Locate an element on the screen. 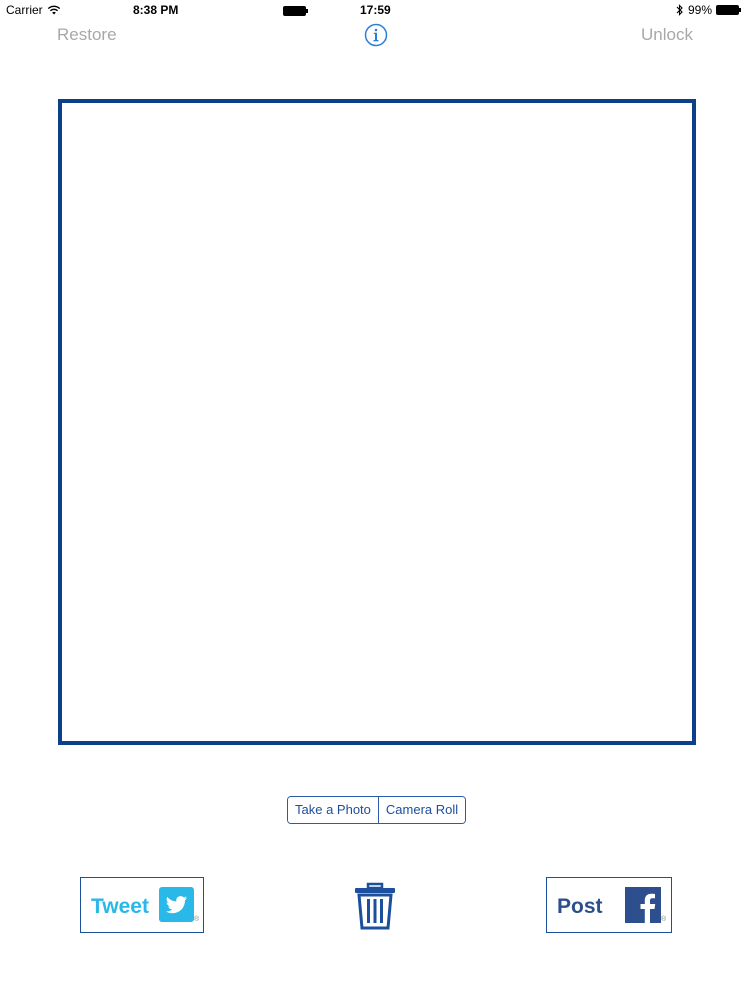  battery-percent: 99% is located at coordinates (699, 10).